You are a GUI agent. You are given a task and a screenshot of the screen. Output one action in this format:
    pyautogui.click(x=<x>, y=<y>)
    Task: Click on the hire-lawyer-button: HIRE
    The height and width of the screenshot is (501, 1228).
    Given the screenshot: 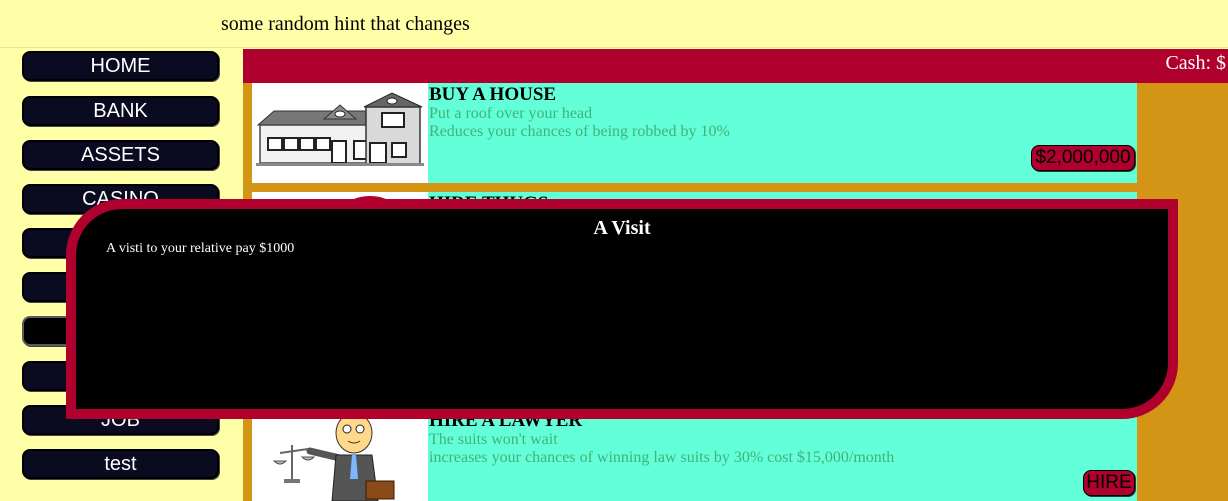 What is the action you would take?
    pyautogui.click(x=1109, y=483)
    